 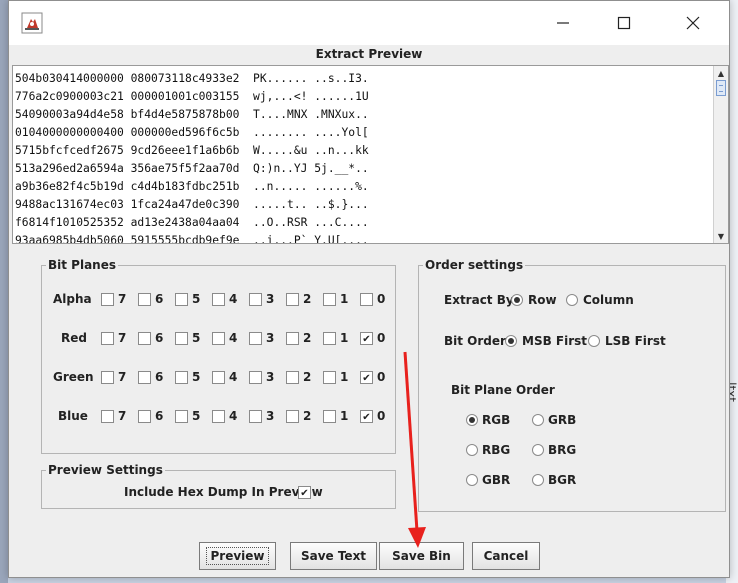 I want to click on annotation-arrow-shaft, so click(x=411, y=441).